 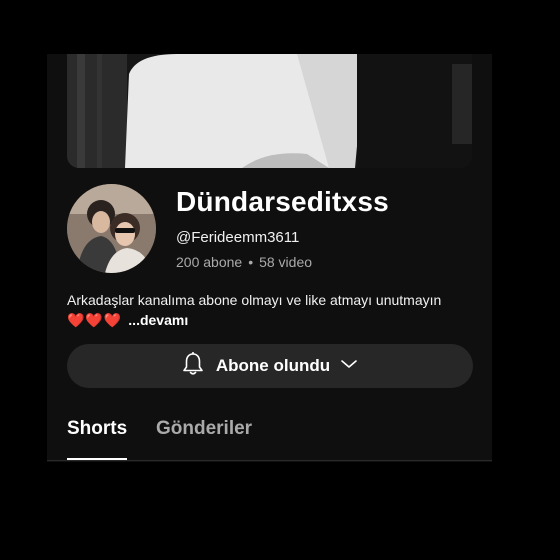 What do you see at coordinates (209, 262) in the screenshot?
I see `subscriber-count: 200 abone` at bounding box center [209, 262].